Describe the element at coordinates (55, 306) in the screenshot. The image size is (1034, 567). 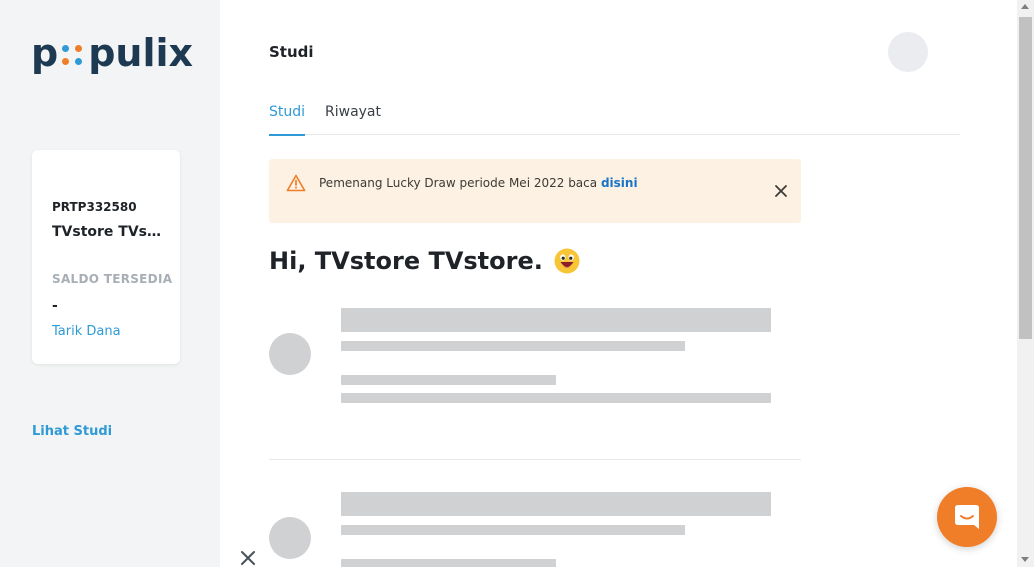
I see `balance-value: -` at that location.